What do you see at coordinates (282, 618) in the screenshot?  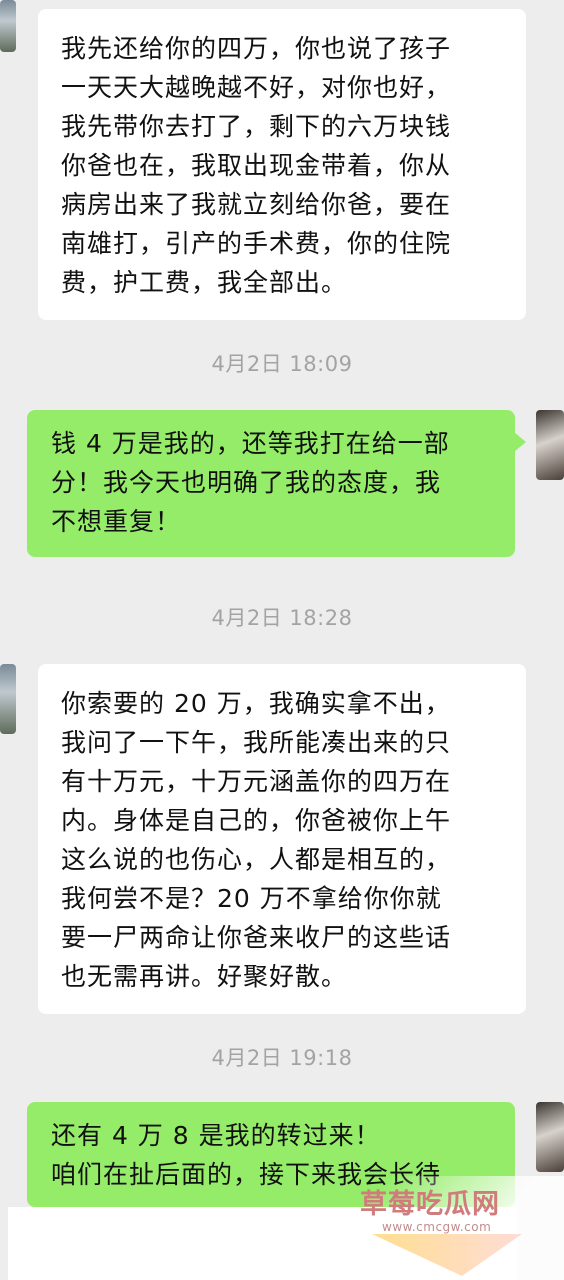 I see `timestamp: 4月2日 18:28` at bounding box center [282, 618].